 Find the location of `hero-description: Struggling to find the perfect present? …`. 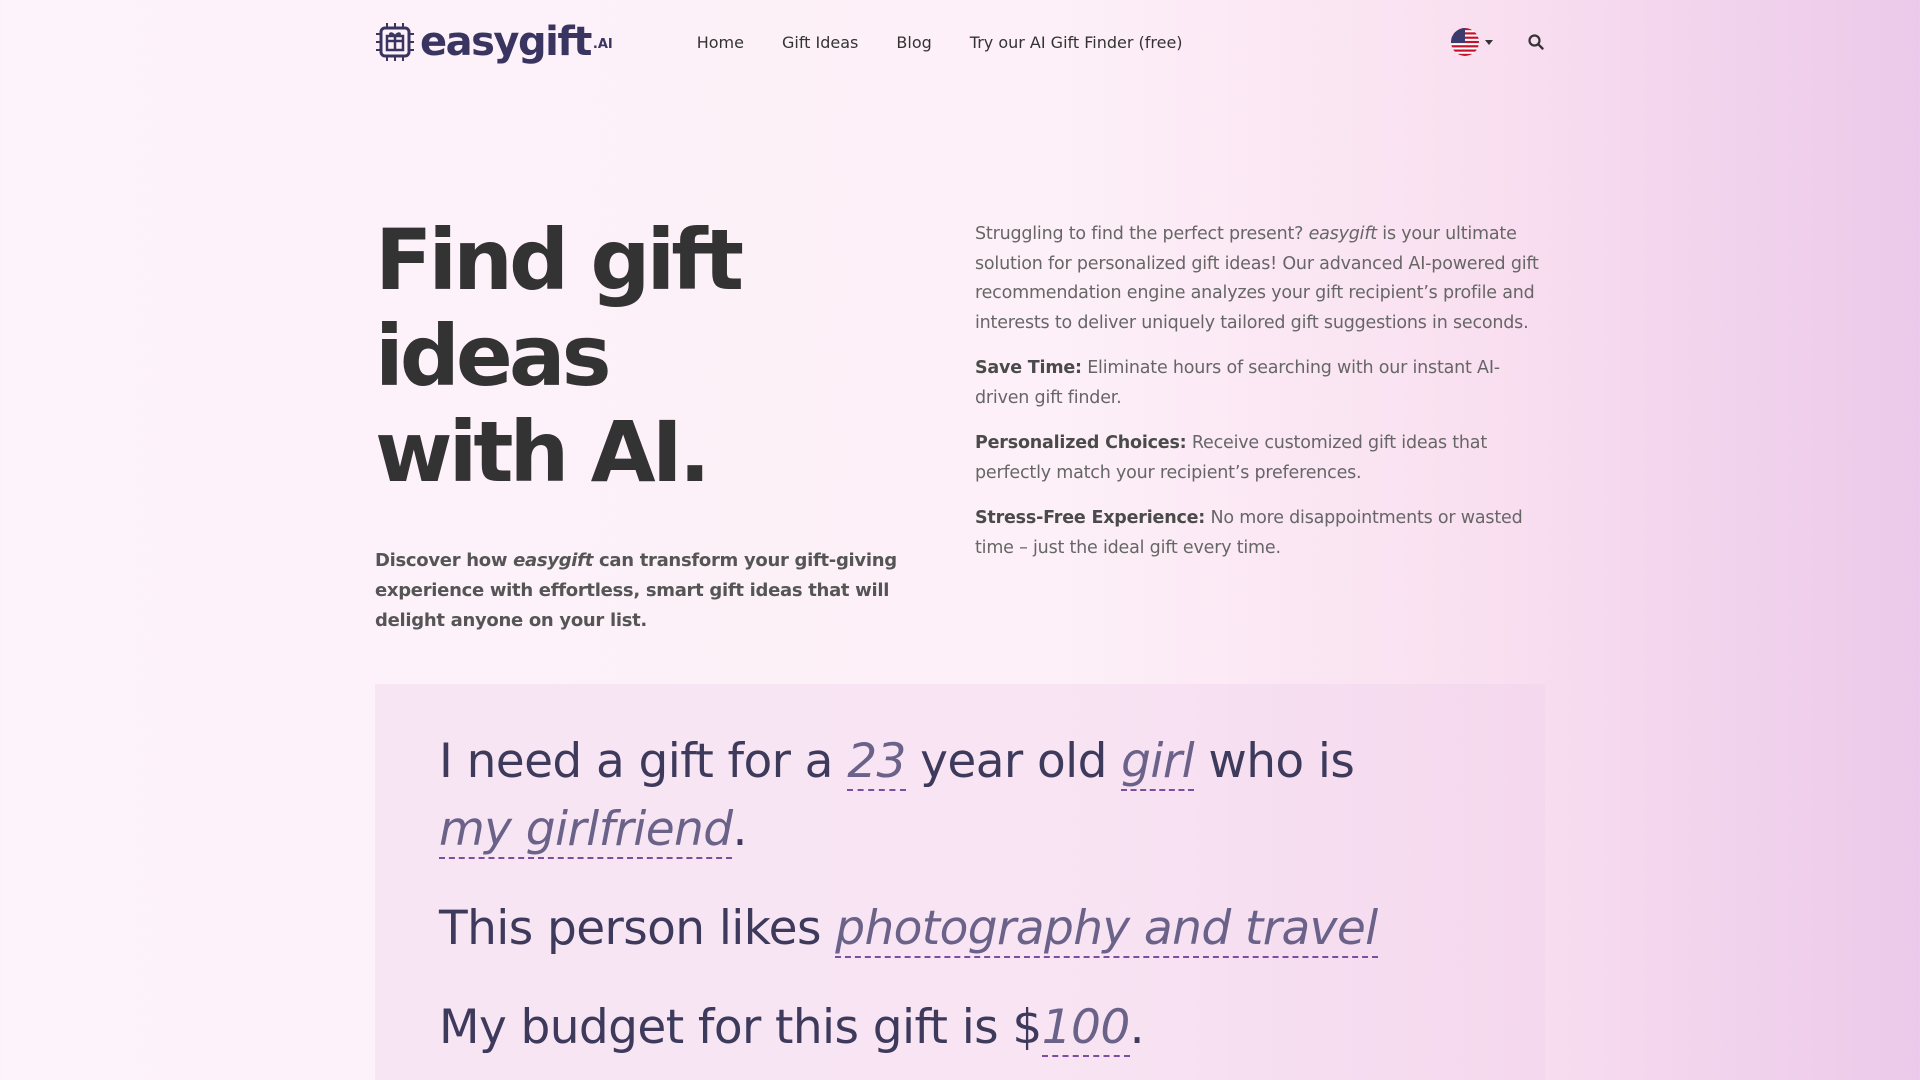

hero-description: Struggling to find the perfect present? … is located at coordinates (1260, 399).